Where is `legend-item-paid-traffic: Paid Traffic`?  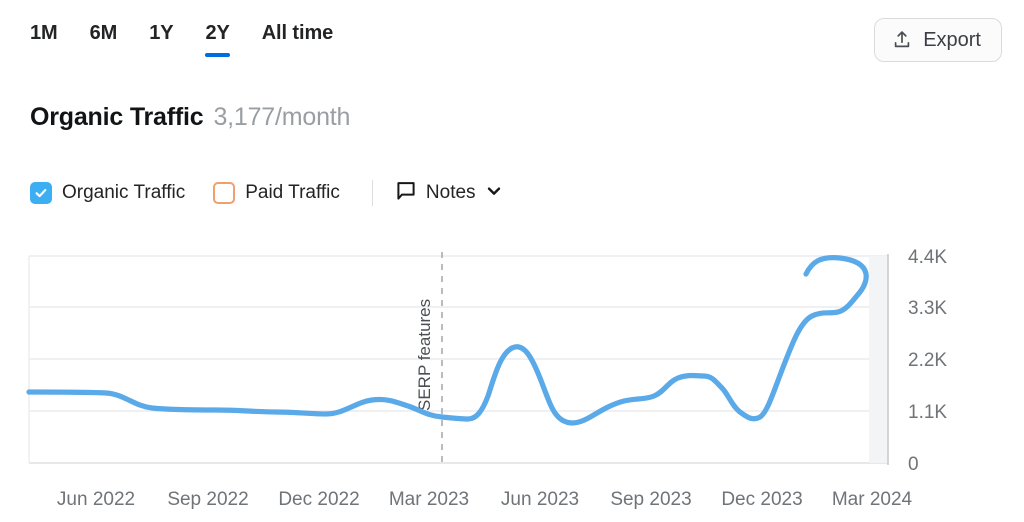
legend-item-paid-traffic: Paid Traffic is located at coordinates (276, 193).